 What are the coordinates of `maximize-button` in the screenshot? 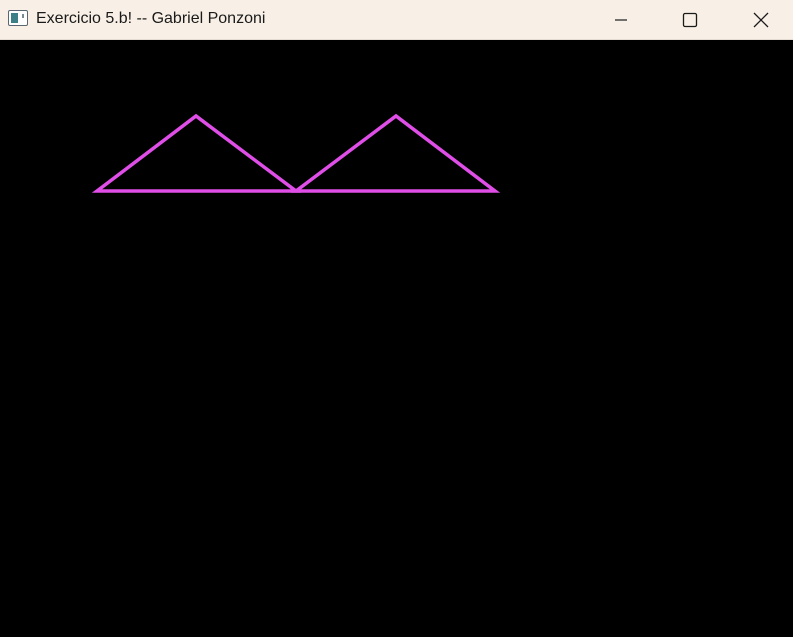 It's located at (690, 20).